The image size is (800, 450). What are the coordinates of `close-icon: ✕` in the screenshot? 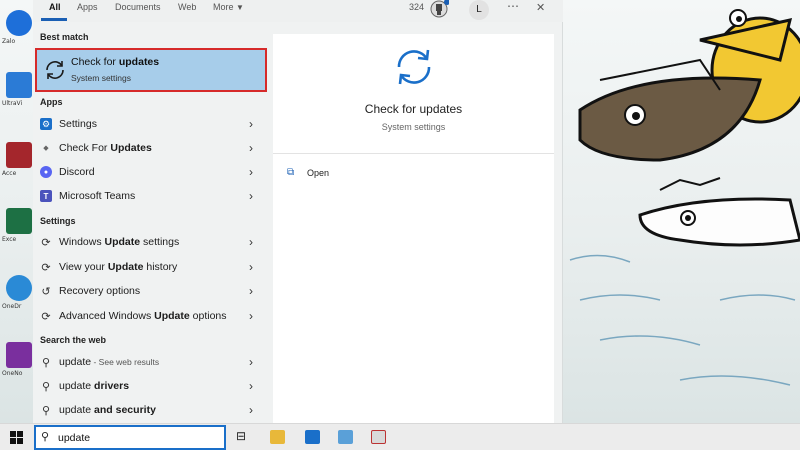 It's located at (540, 7).